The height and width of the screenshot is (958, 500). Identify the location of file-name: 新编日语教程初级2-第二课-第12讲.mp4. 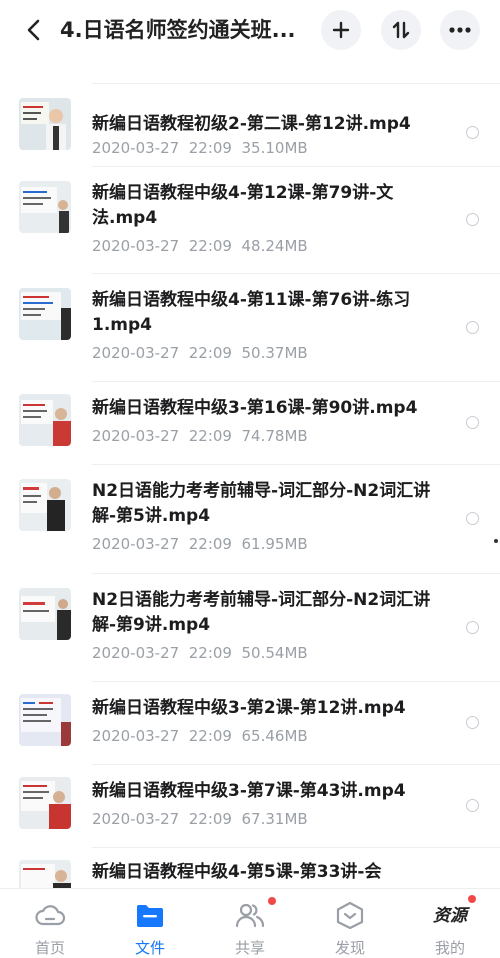
(251, 124).